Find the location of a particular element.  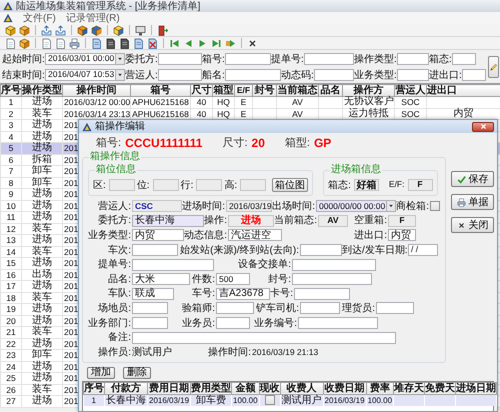

input-field: 内贸 is located at coordinates (158, 235).